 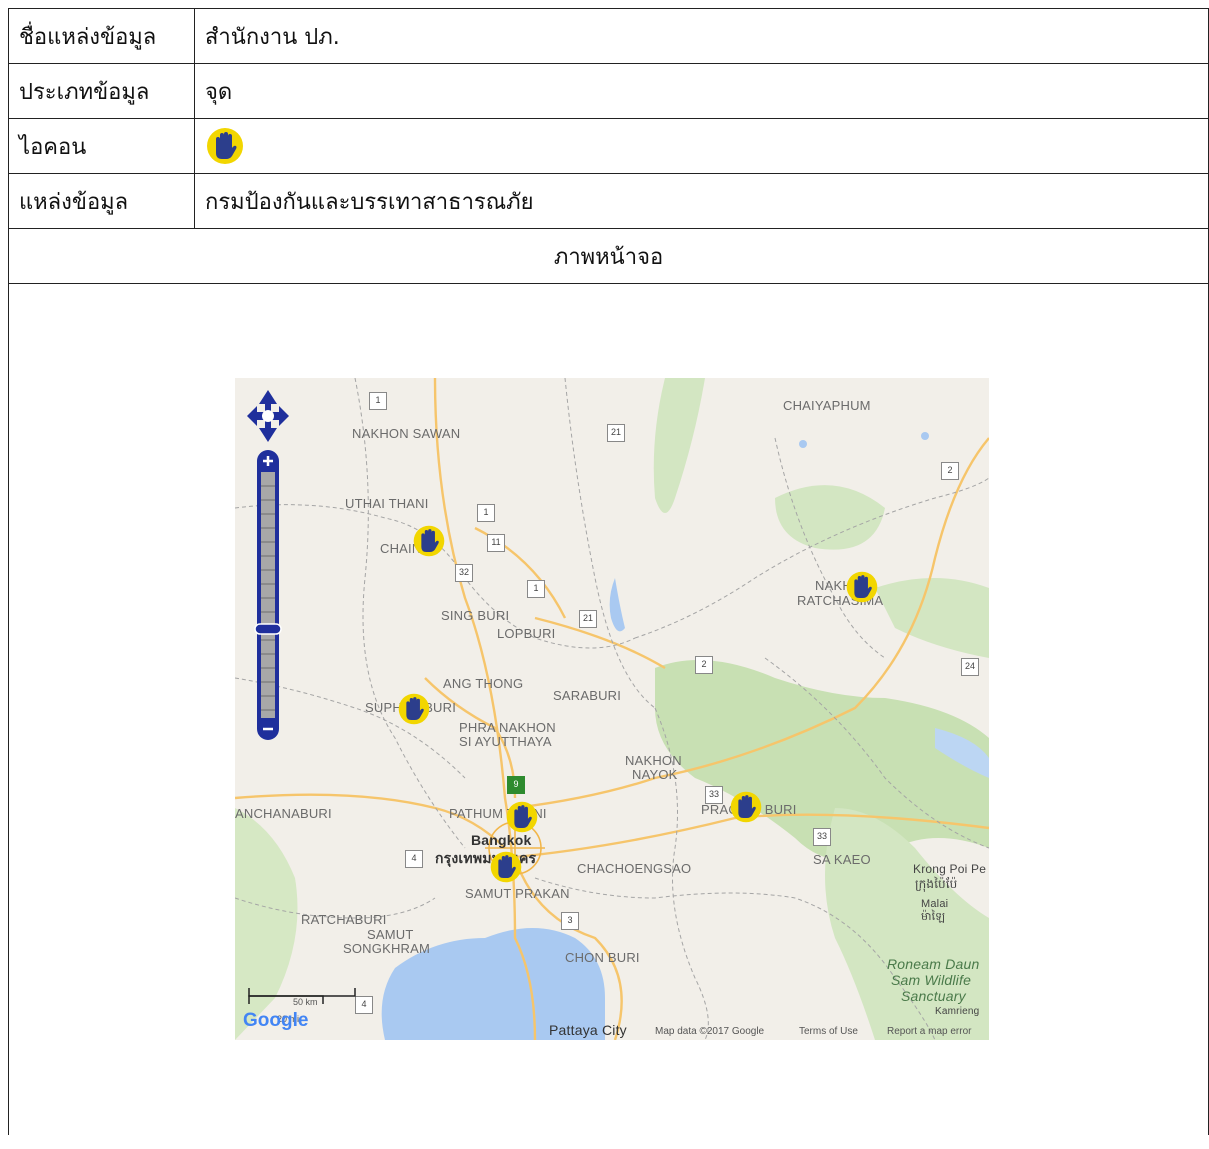 What do you see at coordinates (344, 919) in the screenshot?
I see `label-ratchaburi: RATCHABURI` at bounding box center [344, 919].